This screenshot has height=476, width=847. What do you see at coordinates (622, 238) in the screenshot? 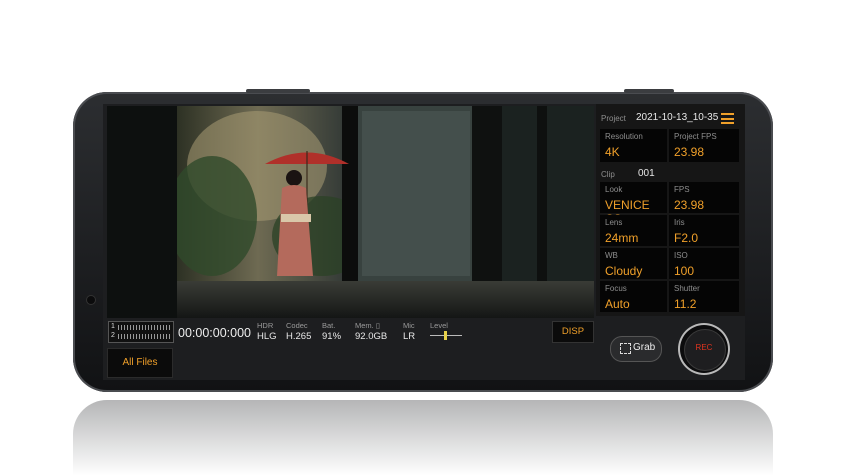
I see `lens-value: 24mm` at bounding box center [622, 238].